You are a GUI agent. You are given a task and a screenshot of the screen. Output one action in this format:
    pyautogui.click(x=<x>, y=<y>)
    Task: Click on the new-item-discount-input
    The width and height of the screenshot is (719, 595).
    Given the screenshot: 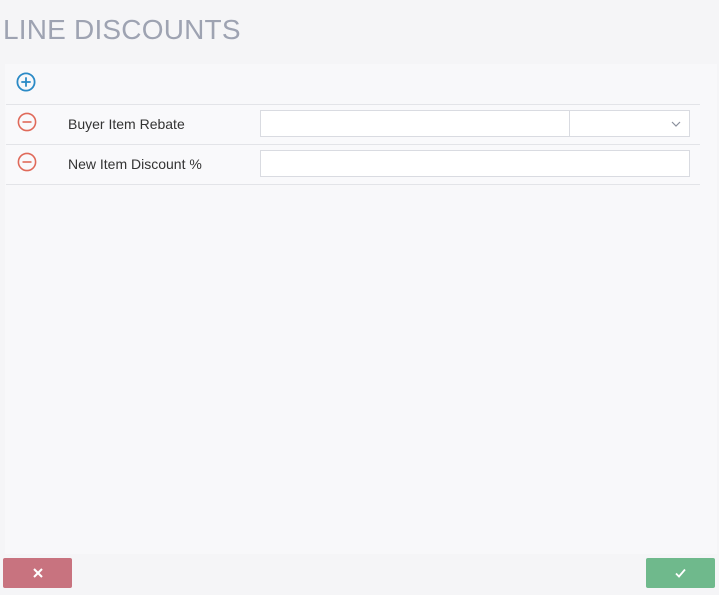 What is the action you would take?
    pyautogui.click(x=475, y=163)
    